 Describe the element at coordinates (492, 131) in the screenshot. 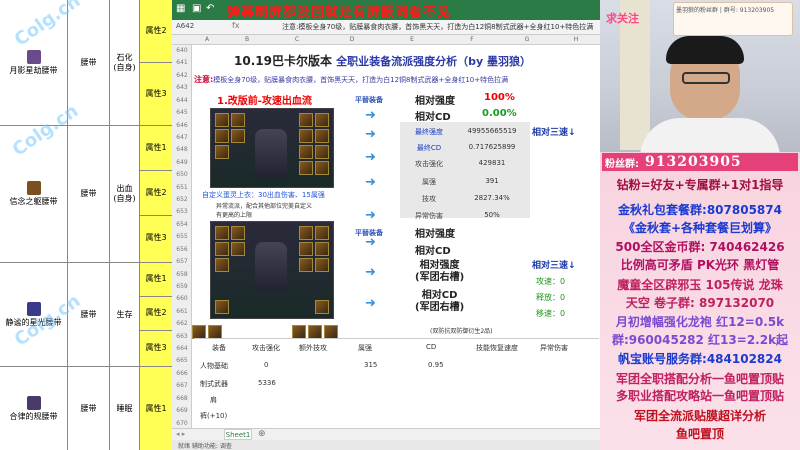

I see `stat-value: 49955665519` at that location.